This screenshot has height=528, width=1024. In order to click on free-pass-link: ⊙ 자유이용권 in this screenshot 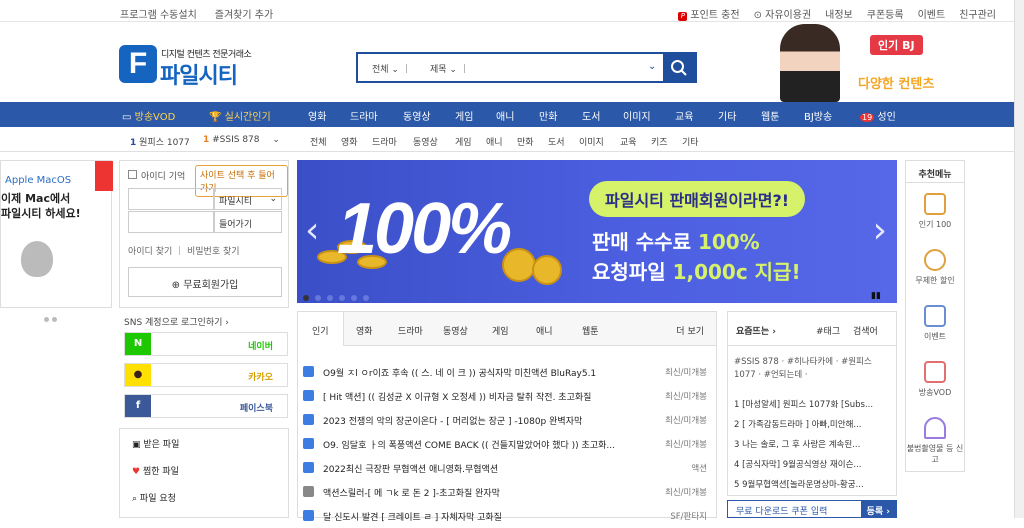, I will do `click(783, 15)`.